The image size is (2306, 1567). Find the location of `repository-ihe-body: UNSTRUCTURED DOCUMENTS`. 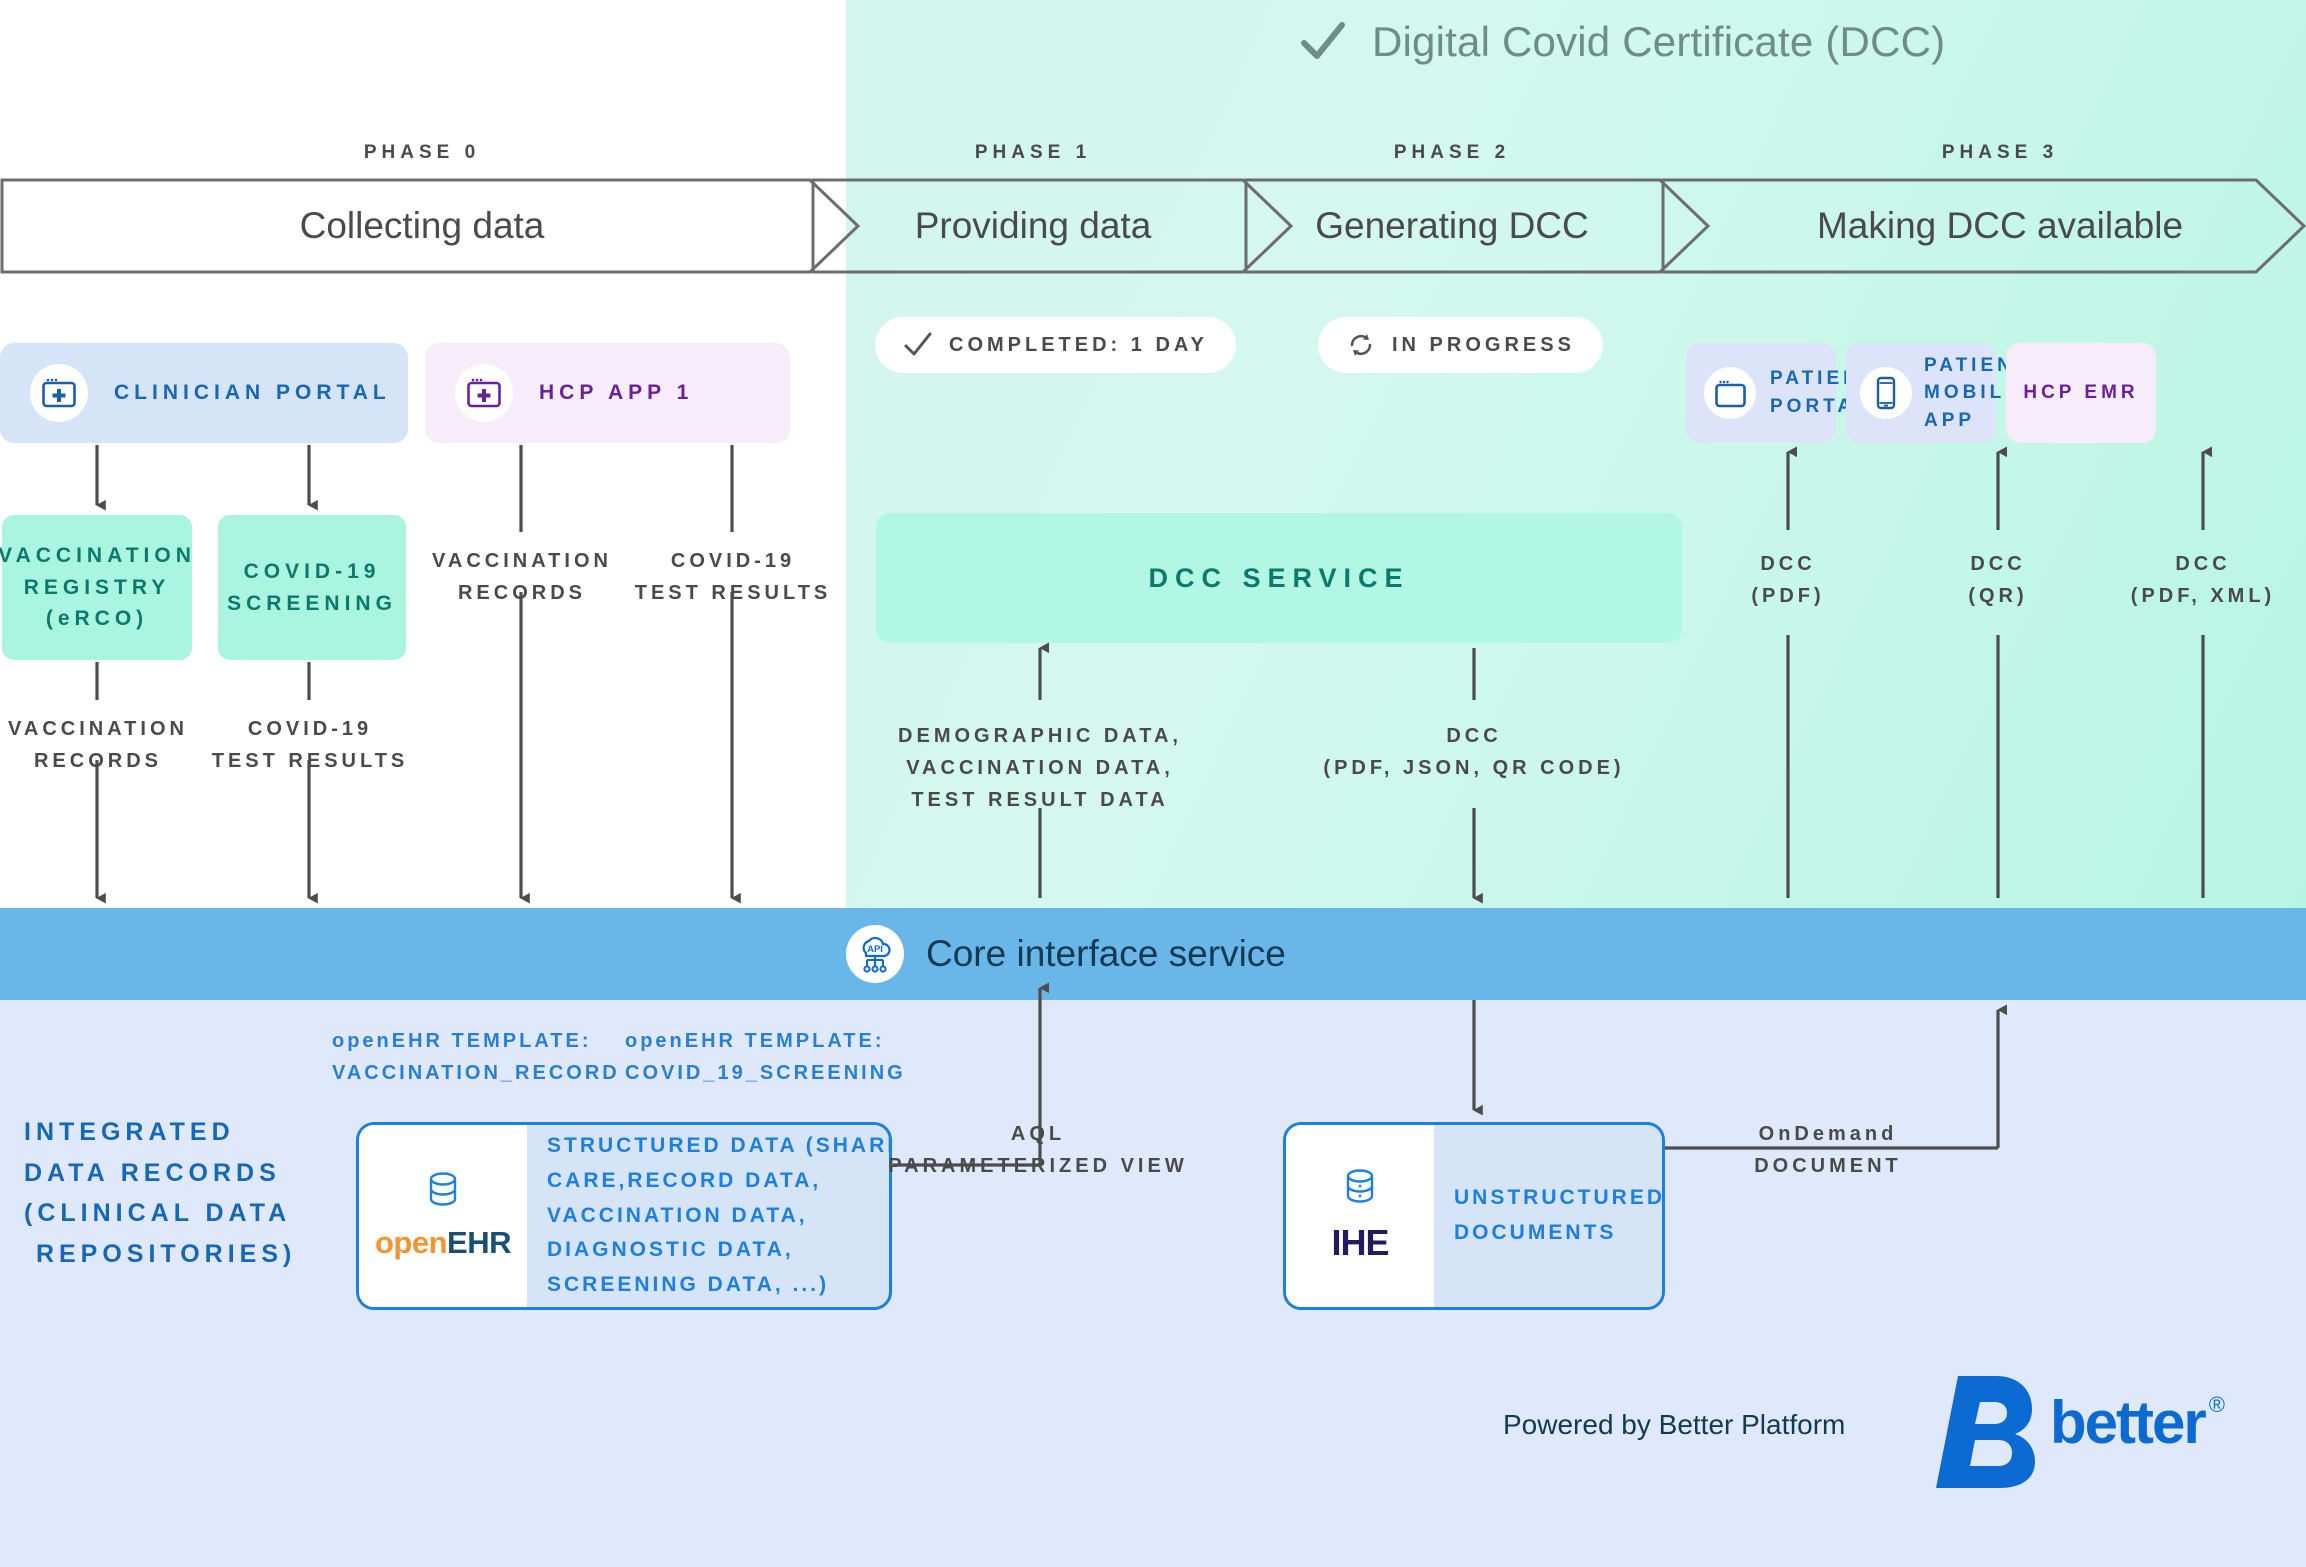

repository-ihe-body: UNSTRUCTURED DOCUMENTS is located at coordinates (1549, 1216).